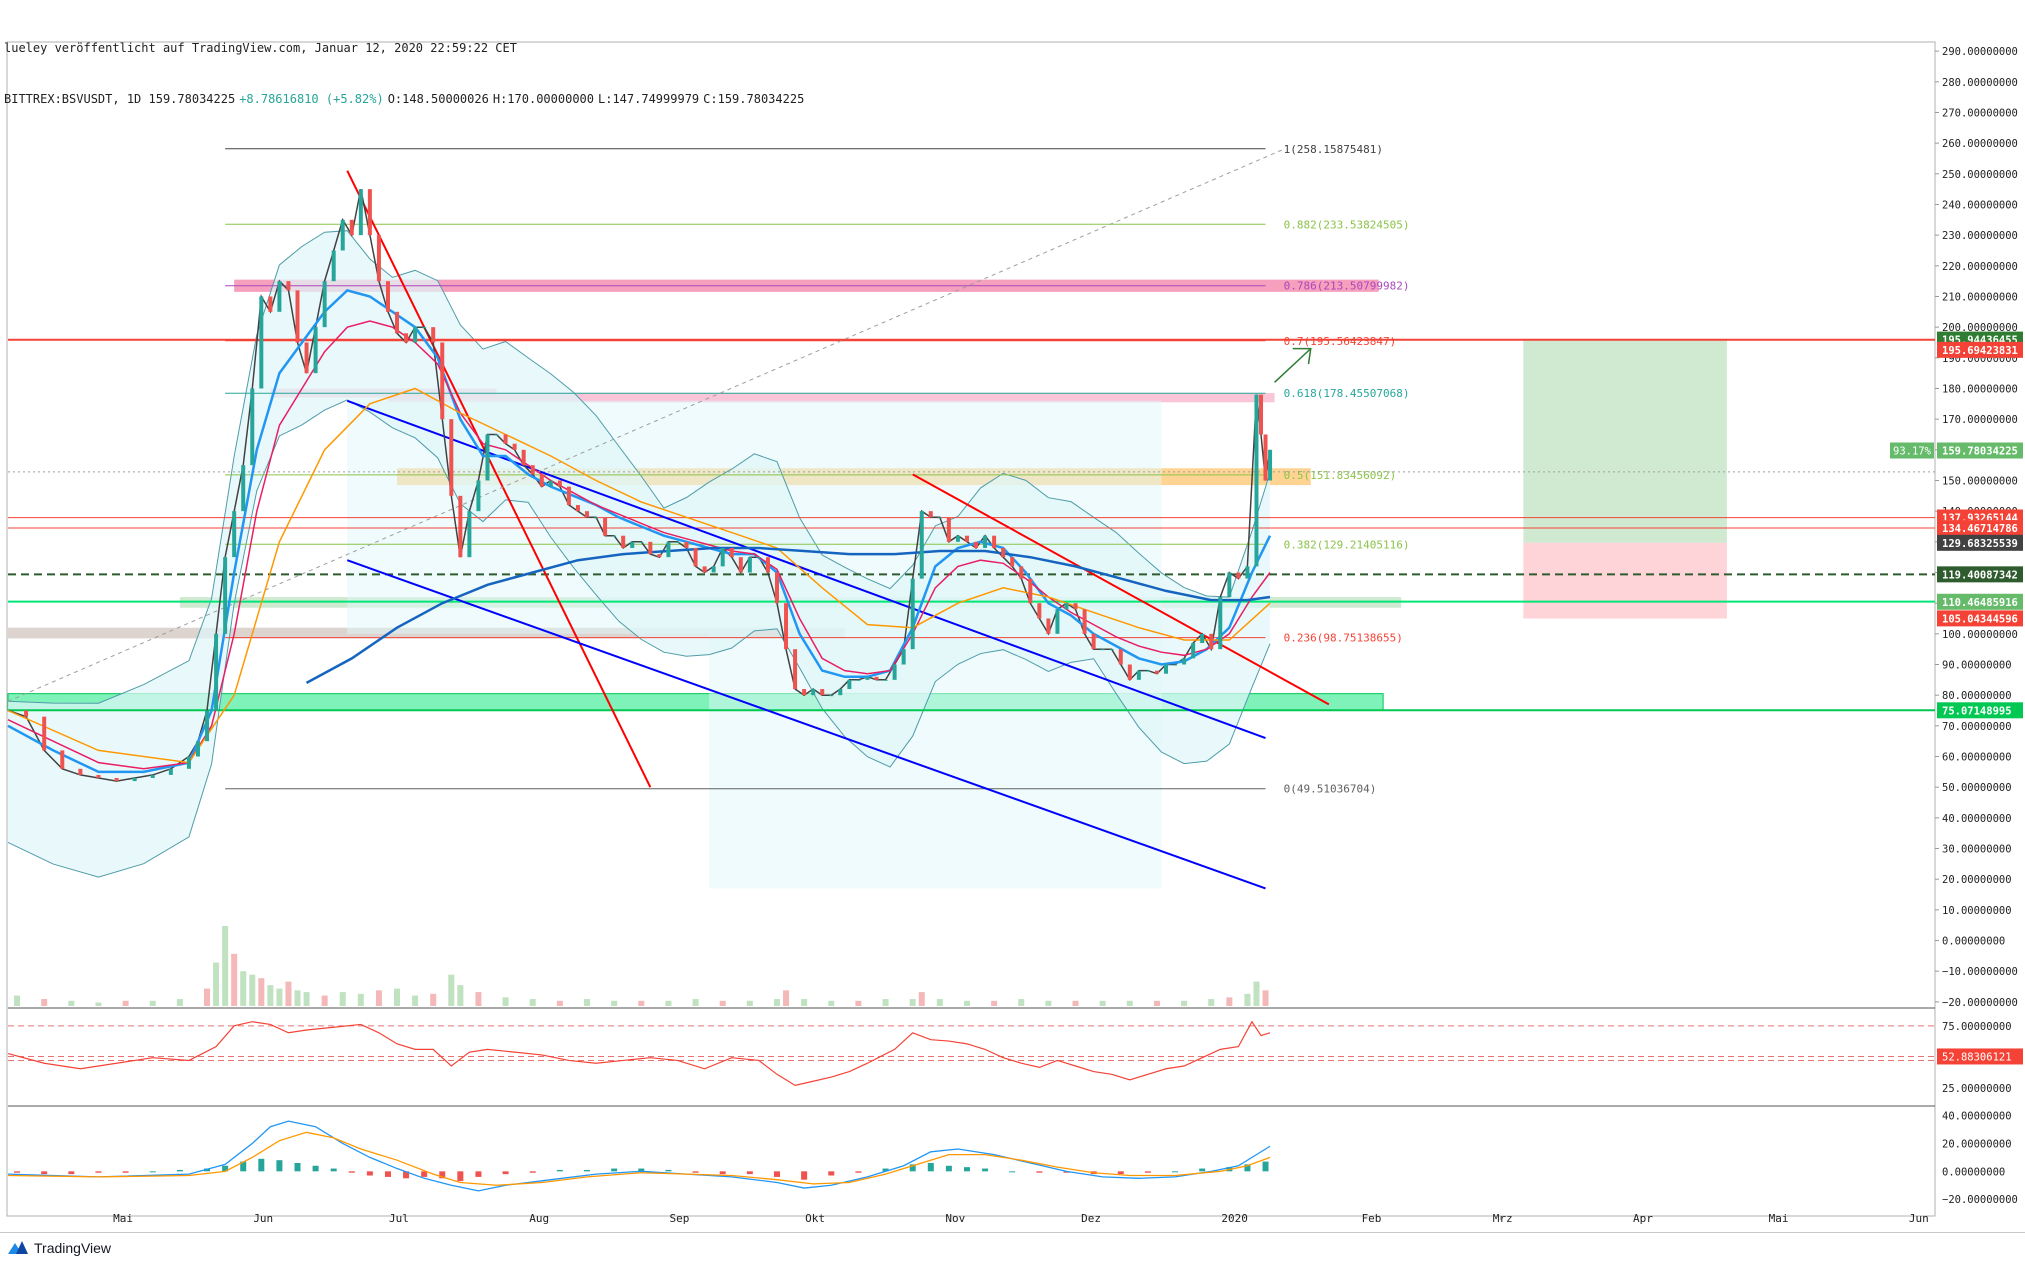 The width and height of the screenshot is (2025, 1270). What do you see at coordinates (1340, 475) in the screenshot?
I see `fib-label-5: 0.5(151.83456092)` at bounding box center [1340, 475].